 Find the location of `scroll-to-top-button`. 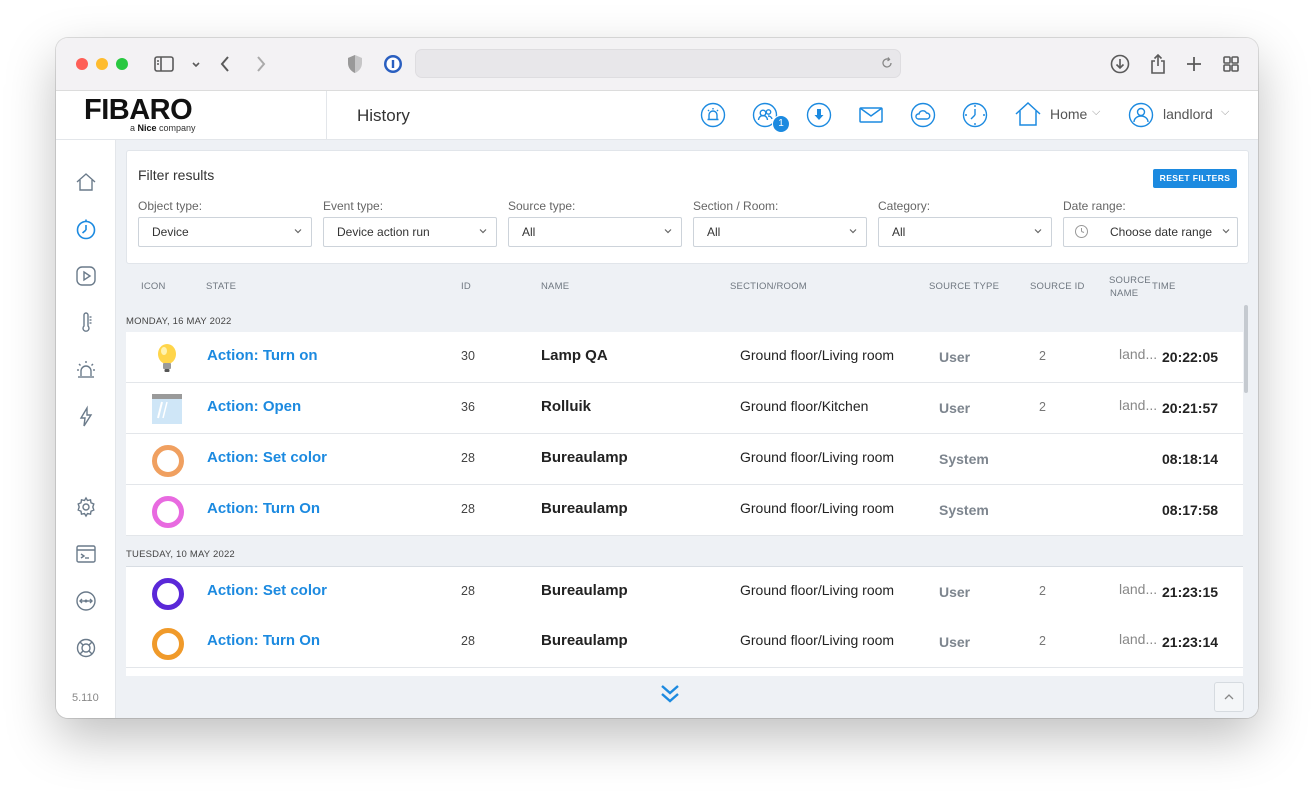

scroll-to-top-button is located at coordinates (1229, 697).